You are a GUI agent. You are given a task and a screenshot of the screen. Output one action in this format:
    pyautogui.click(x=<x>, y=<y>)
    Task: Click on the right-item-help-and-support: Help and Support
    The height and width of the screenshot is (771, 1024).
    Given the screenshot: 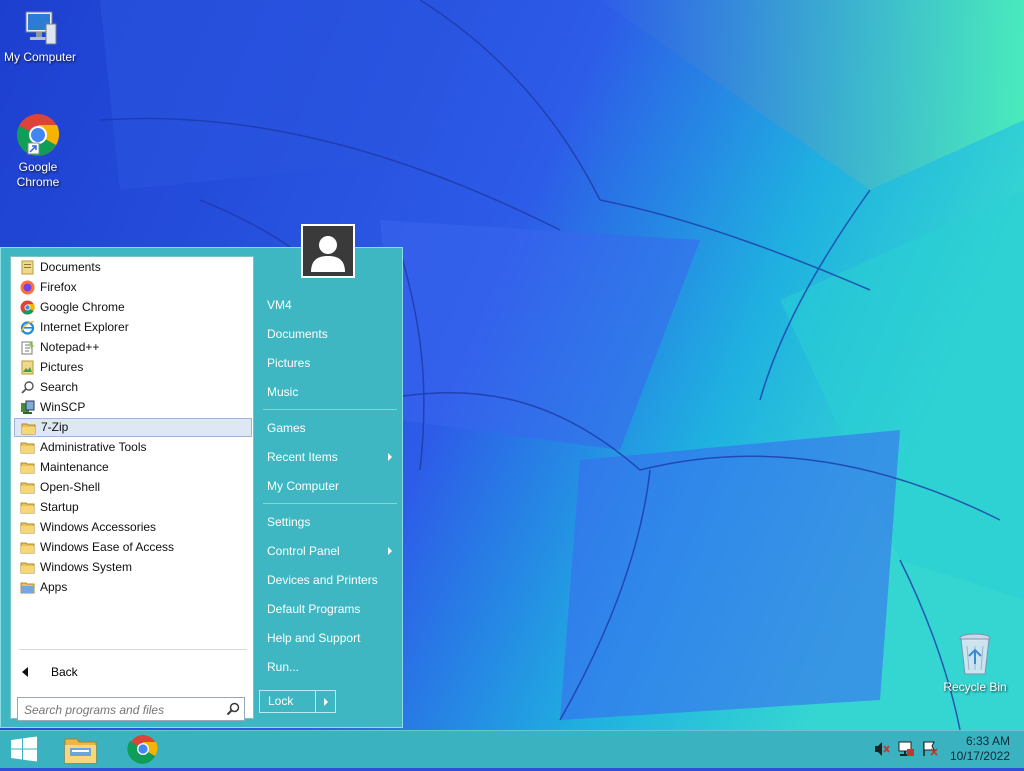 What is the action you would take?
    pyautogui.click(x=329, y=638)
    